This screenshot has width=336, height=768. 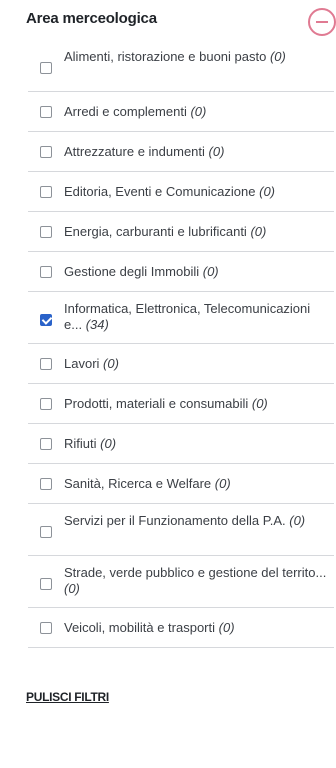 What do you see at coordinates (160, 191) in the screenshot?
I see `item-label: Editoria, Eventi e Comunicazione` at bounding box center [160, 191].